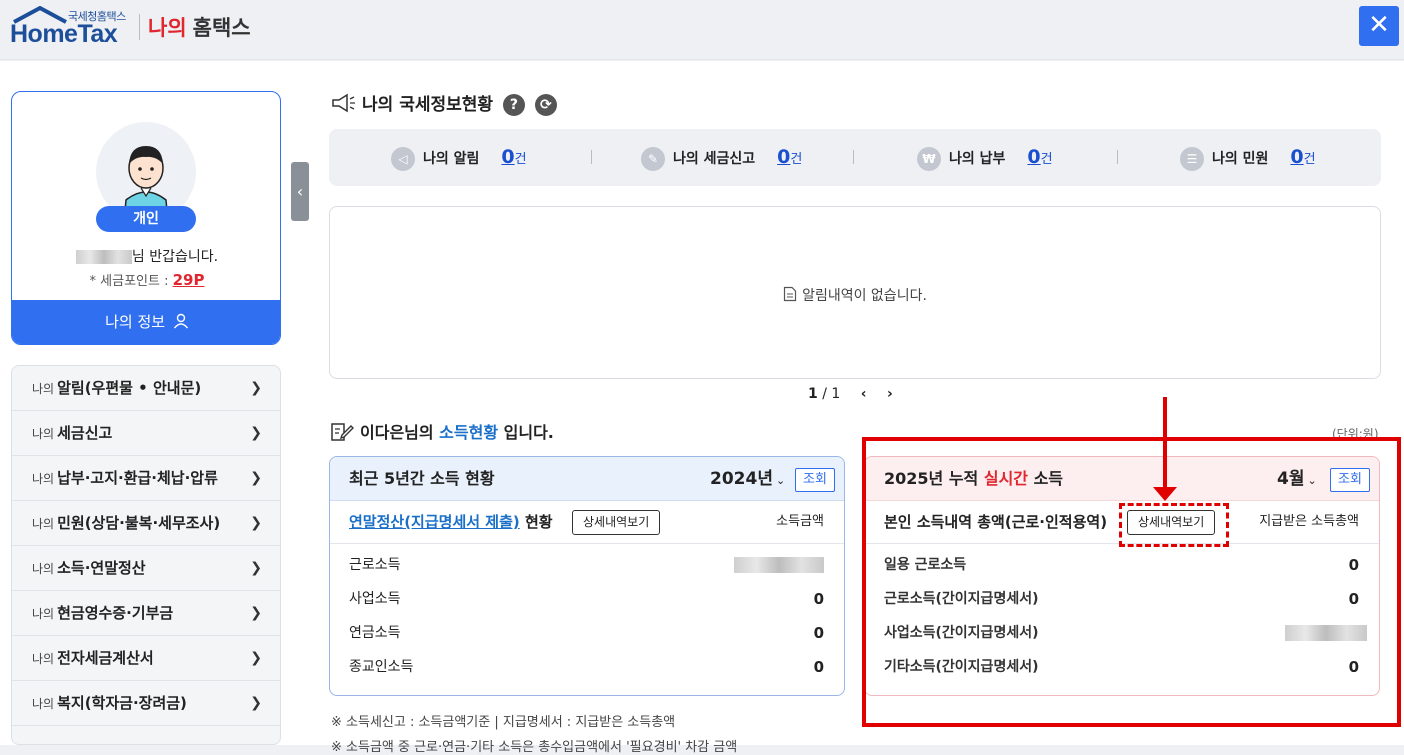 This screenshot has height=755, width=1404. I want to click on masked-name, so click(103, 257).